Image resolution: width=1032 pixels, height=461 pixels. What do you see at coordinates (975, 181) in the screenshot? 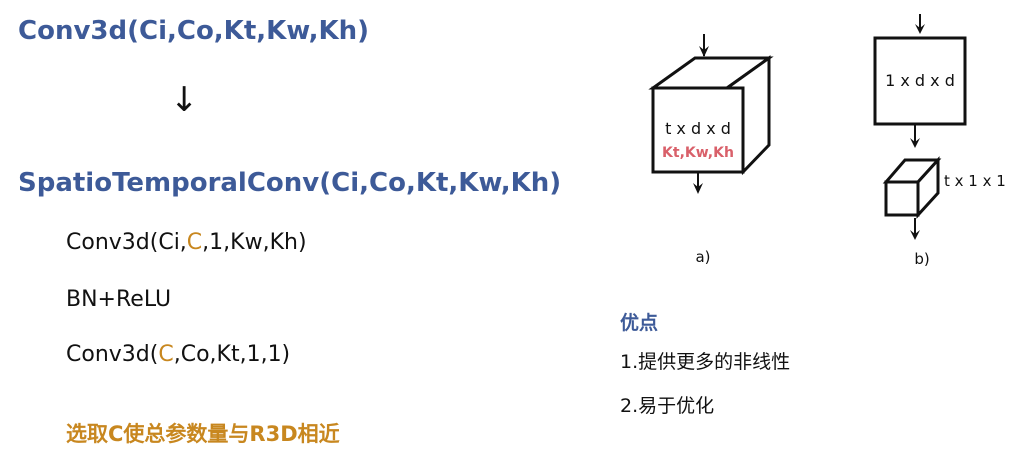
I see `temporal-size-label: t x 1 x 1` at bounding box center [975, 181].